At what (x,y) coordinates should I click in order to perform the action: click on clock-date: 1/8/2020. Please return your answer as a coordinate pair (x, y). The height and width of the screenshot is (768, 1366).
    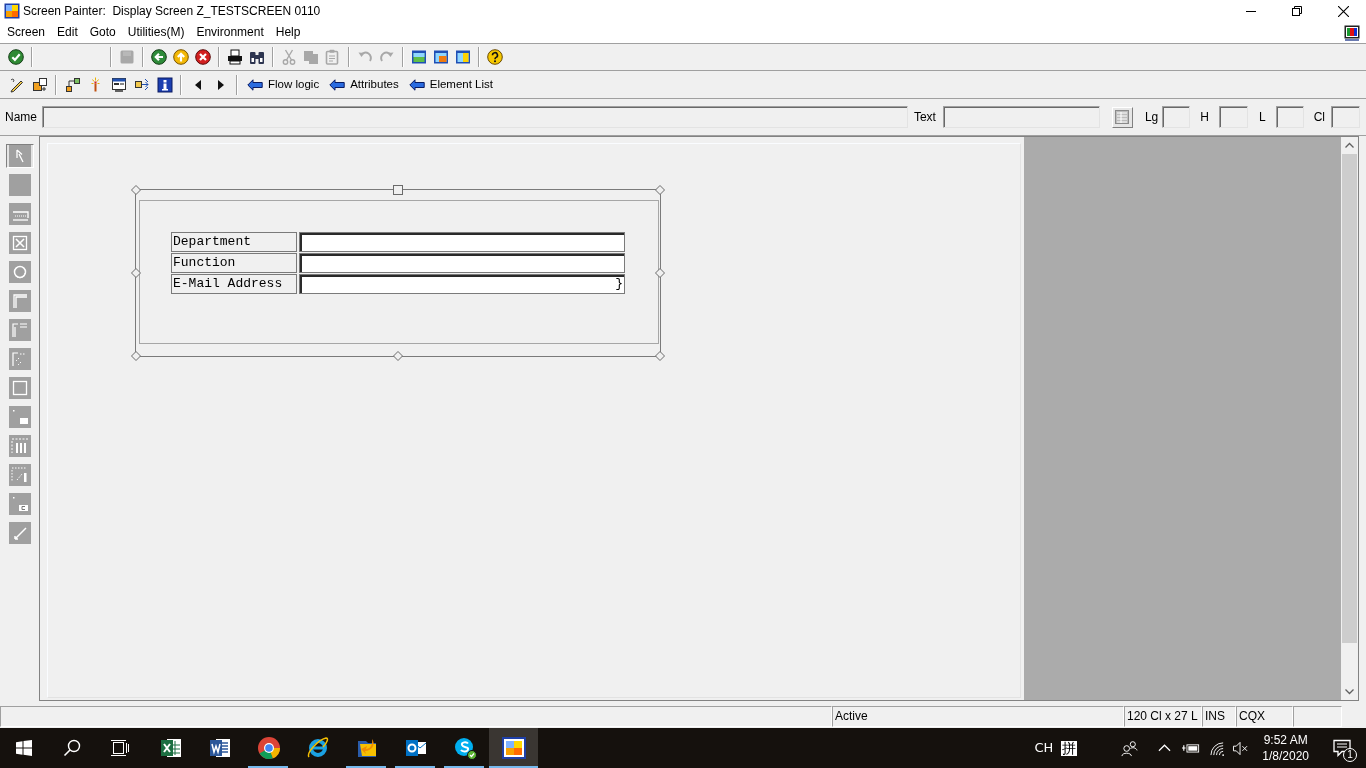
    Looking at the image, I should click on (1285, 756).